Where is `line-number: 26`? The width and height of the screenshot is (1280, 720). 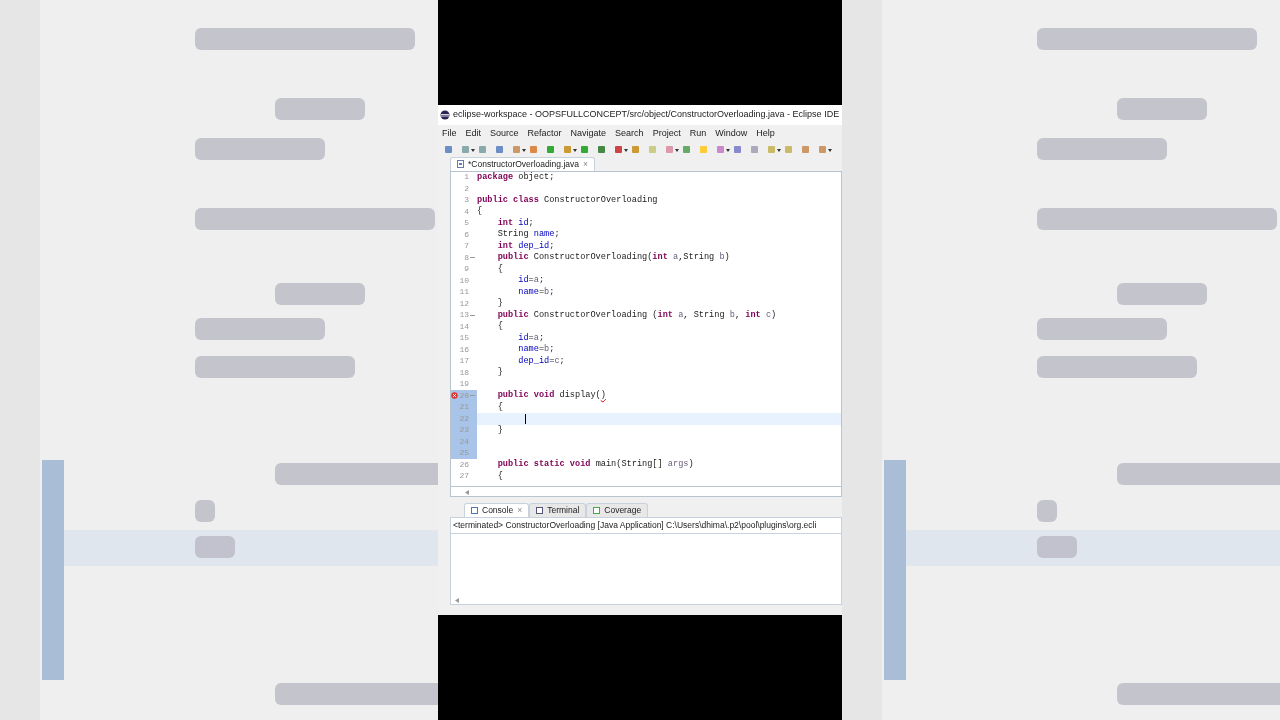
line-number: 26 is located at coordinates (464, 464).